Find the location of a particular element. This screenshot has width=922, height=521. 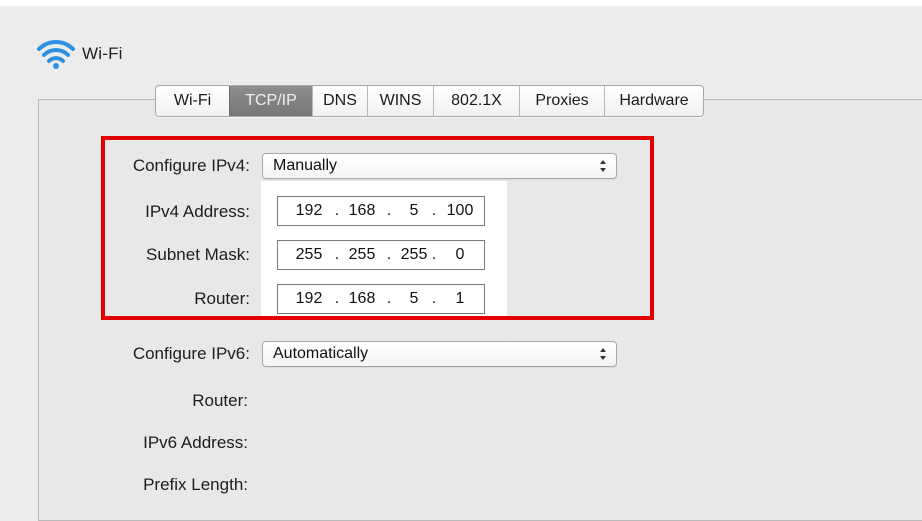

tab-dns: DNS is located at coordinates (339, 101).